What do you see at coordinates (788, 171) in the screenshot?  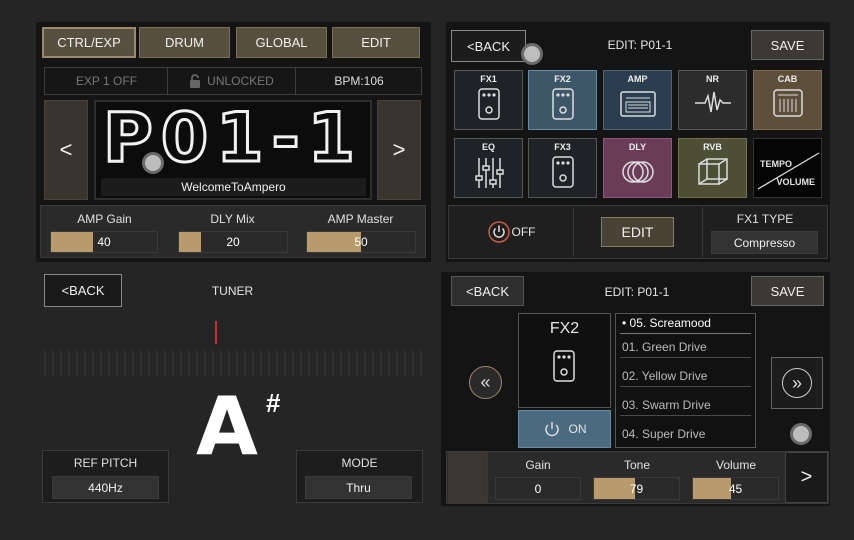 I see `diagonal-divider` at bounding box center [788, 171].